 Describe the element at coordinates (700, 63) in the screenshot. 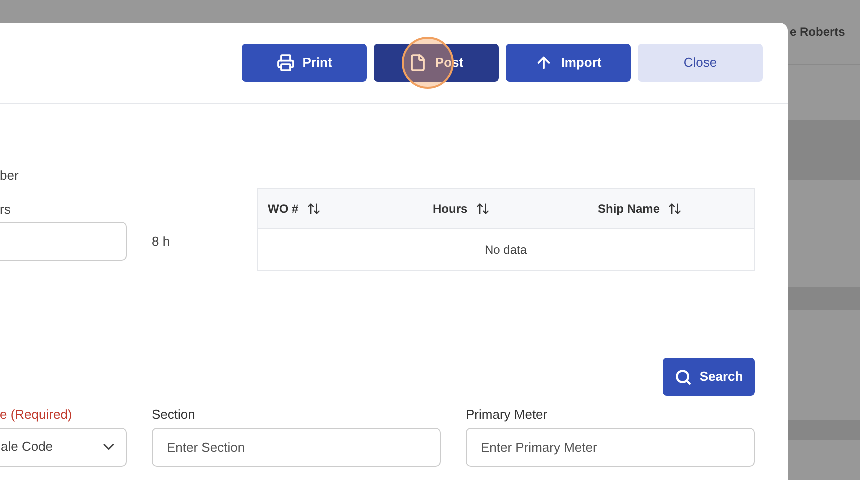

I see `close-button: Close` at that location.